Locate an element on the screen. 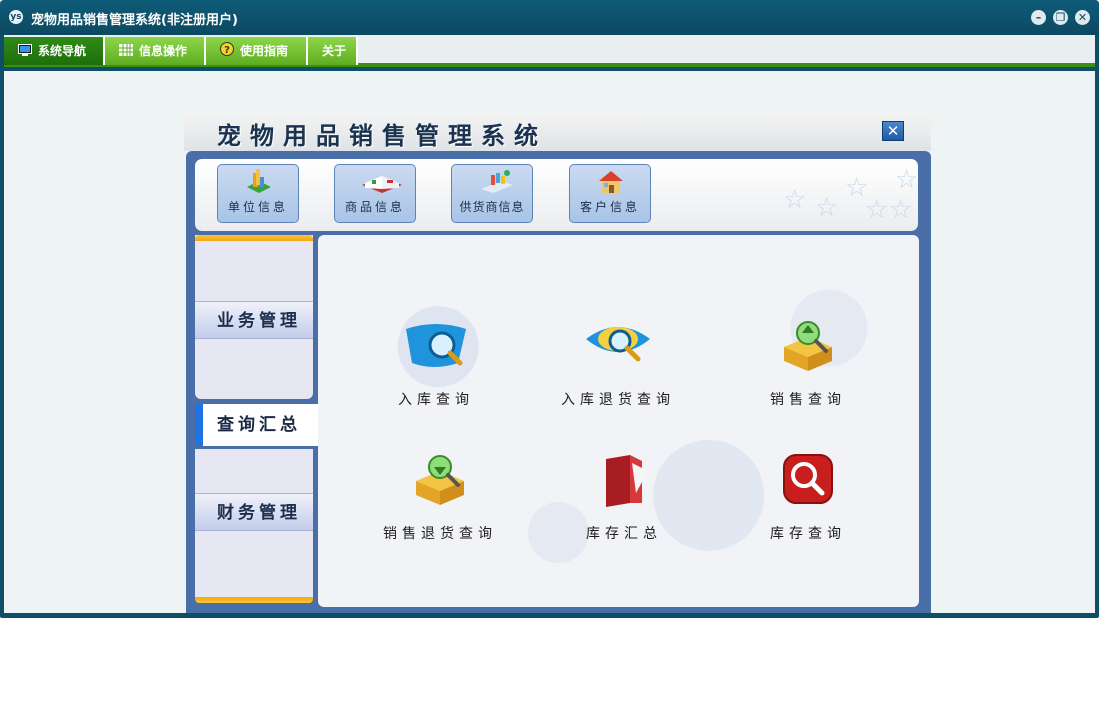 This screenshot has height=723, width=1099. menu-info-ops: 信息操作 is located at coordinates (155, 51).